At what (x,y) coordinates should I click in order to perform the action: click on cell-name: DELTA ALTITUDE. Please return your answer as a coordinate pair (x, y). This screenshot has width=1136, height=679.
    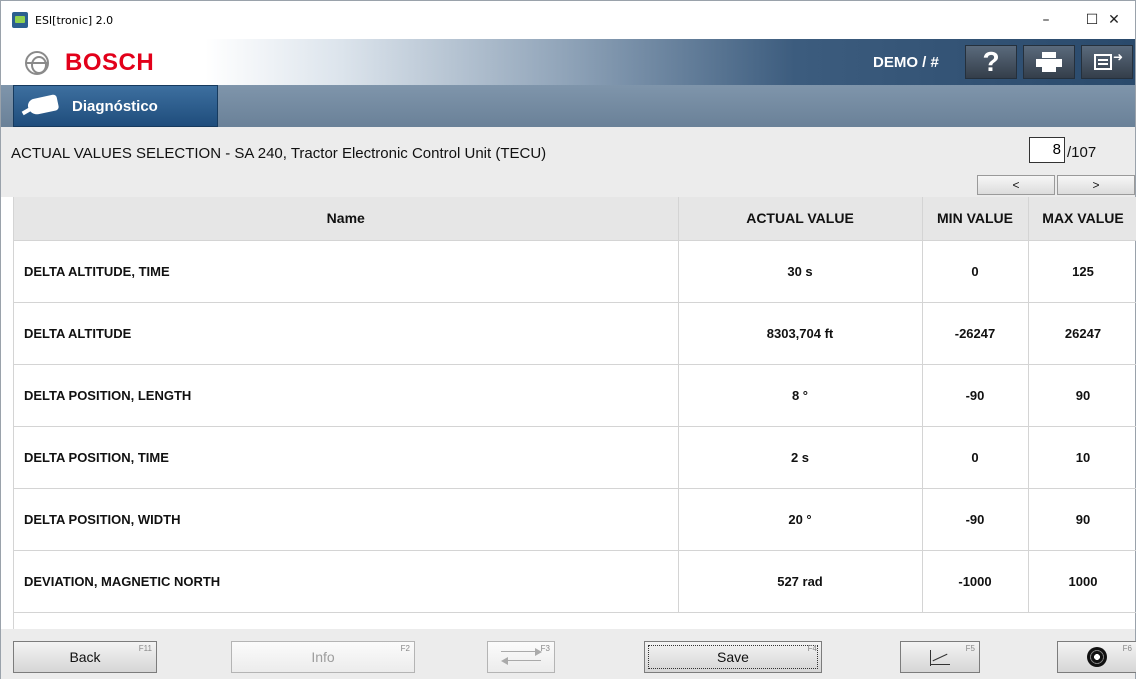
    Looking at the image, I should click on (346, 333).